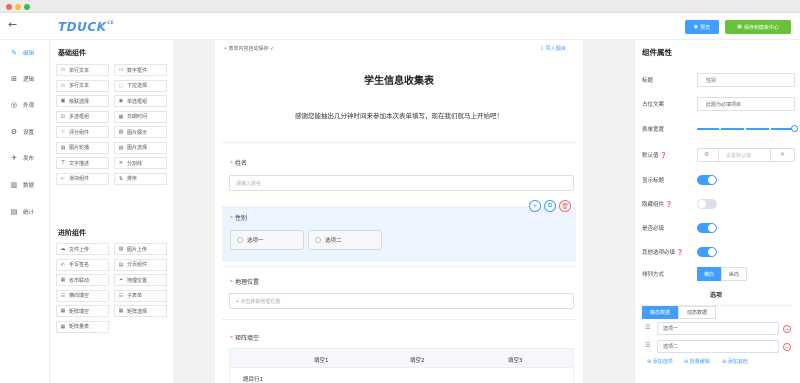  Describe the element at coordinates (239, 163) in the screenshot. I see `name-field-label: * 姓名` at that location.